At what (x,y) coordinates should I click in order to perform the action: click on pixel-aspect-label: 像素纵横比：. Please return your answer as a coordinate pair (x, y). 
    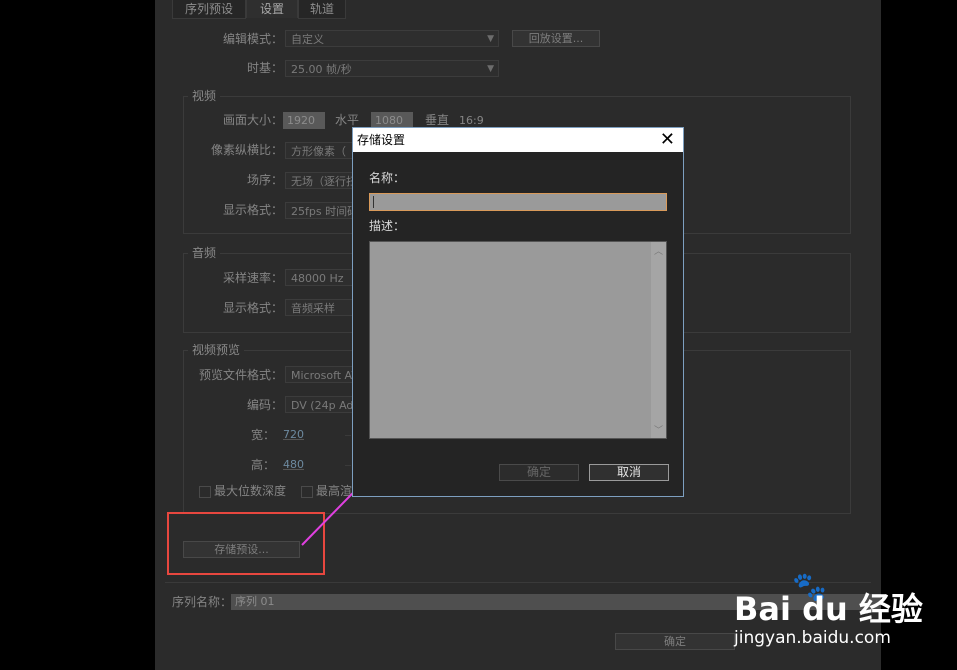
    Looking at the image, I should click on (246, 150).